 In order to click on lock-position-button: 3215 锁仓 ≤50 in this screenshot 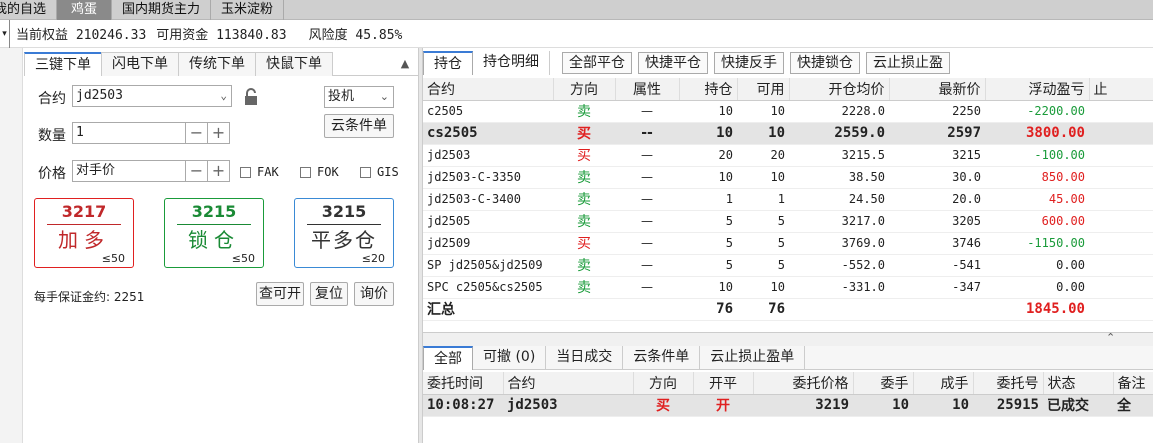, I will do `click(214, 233)`.